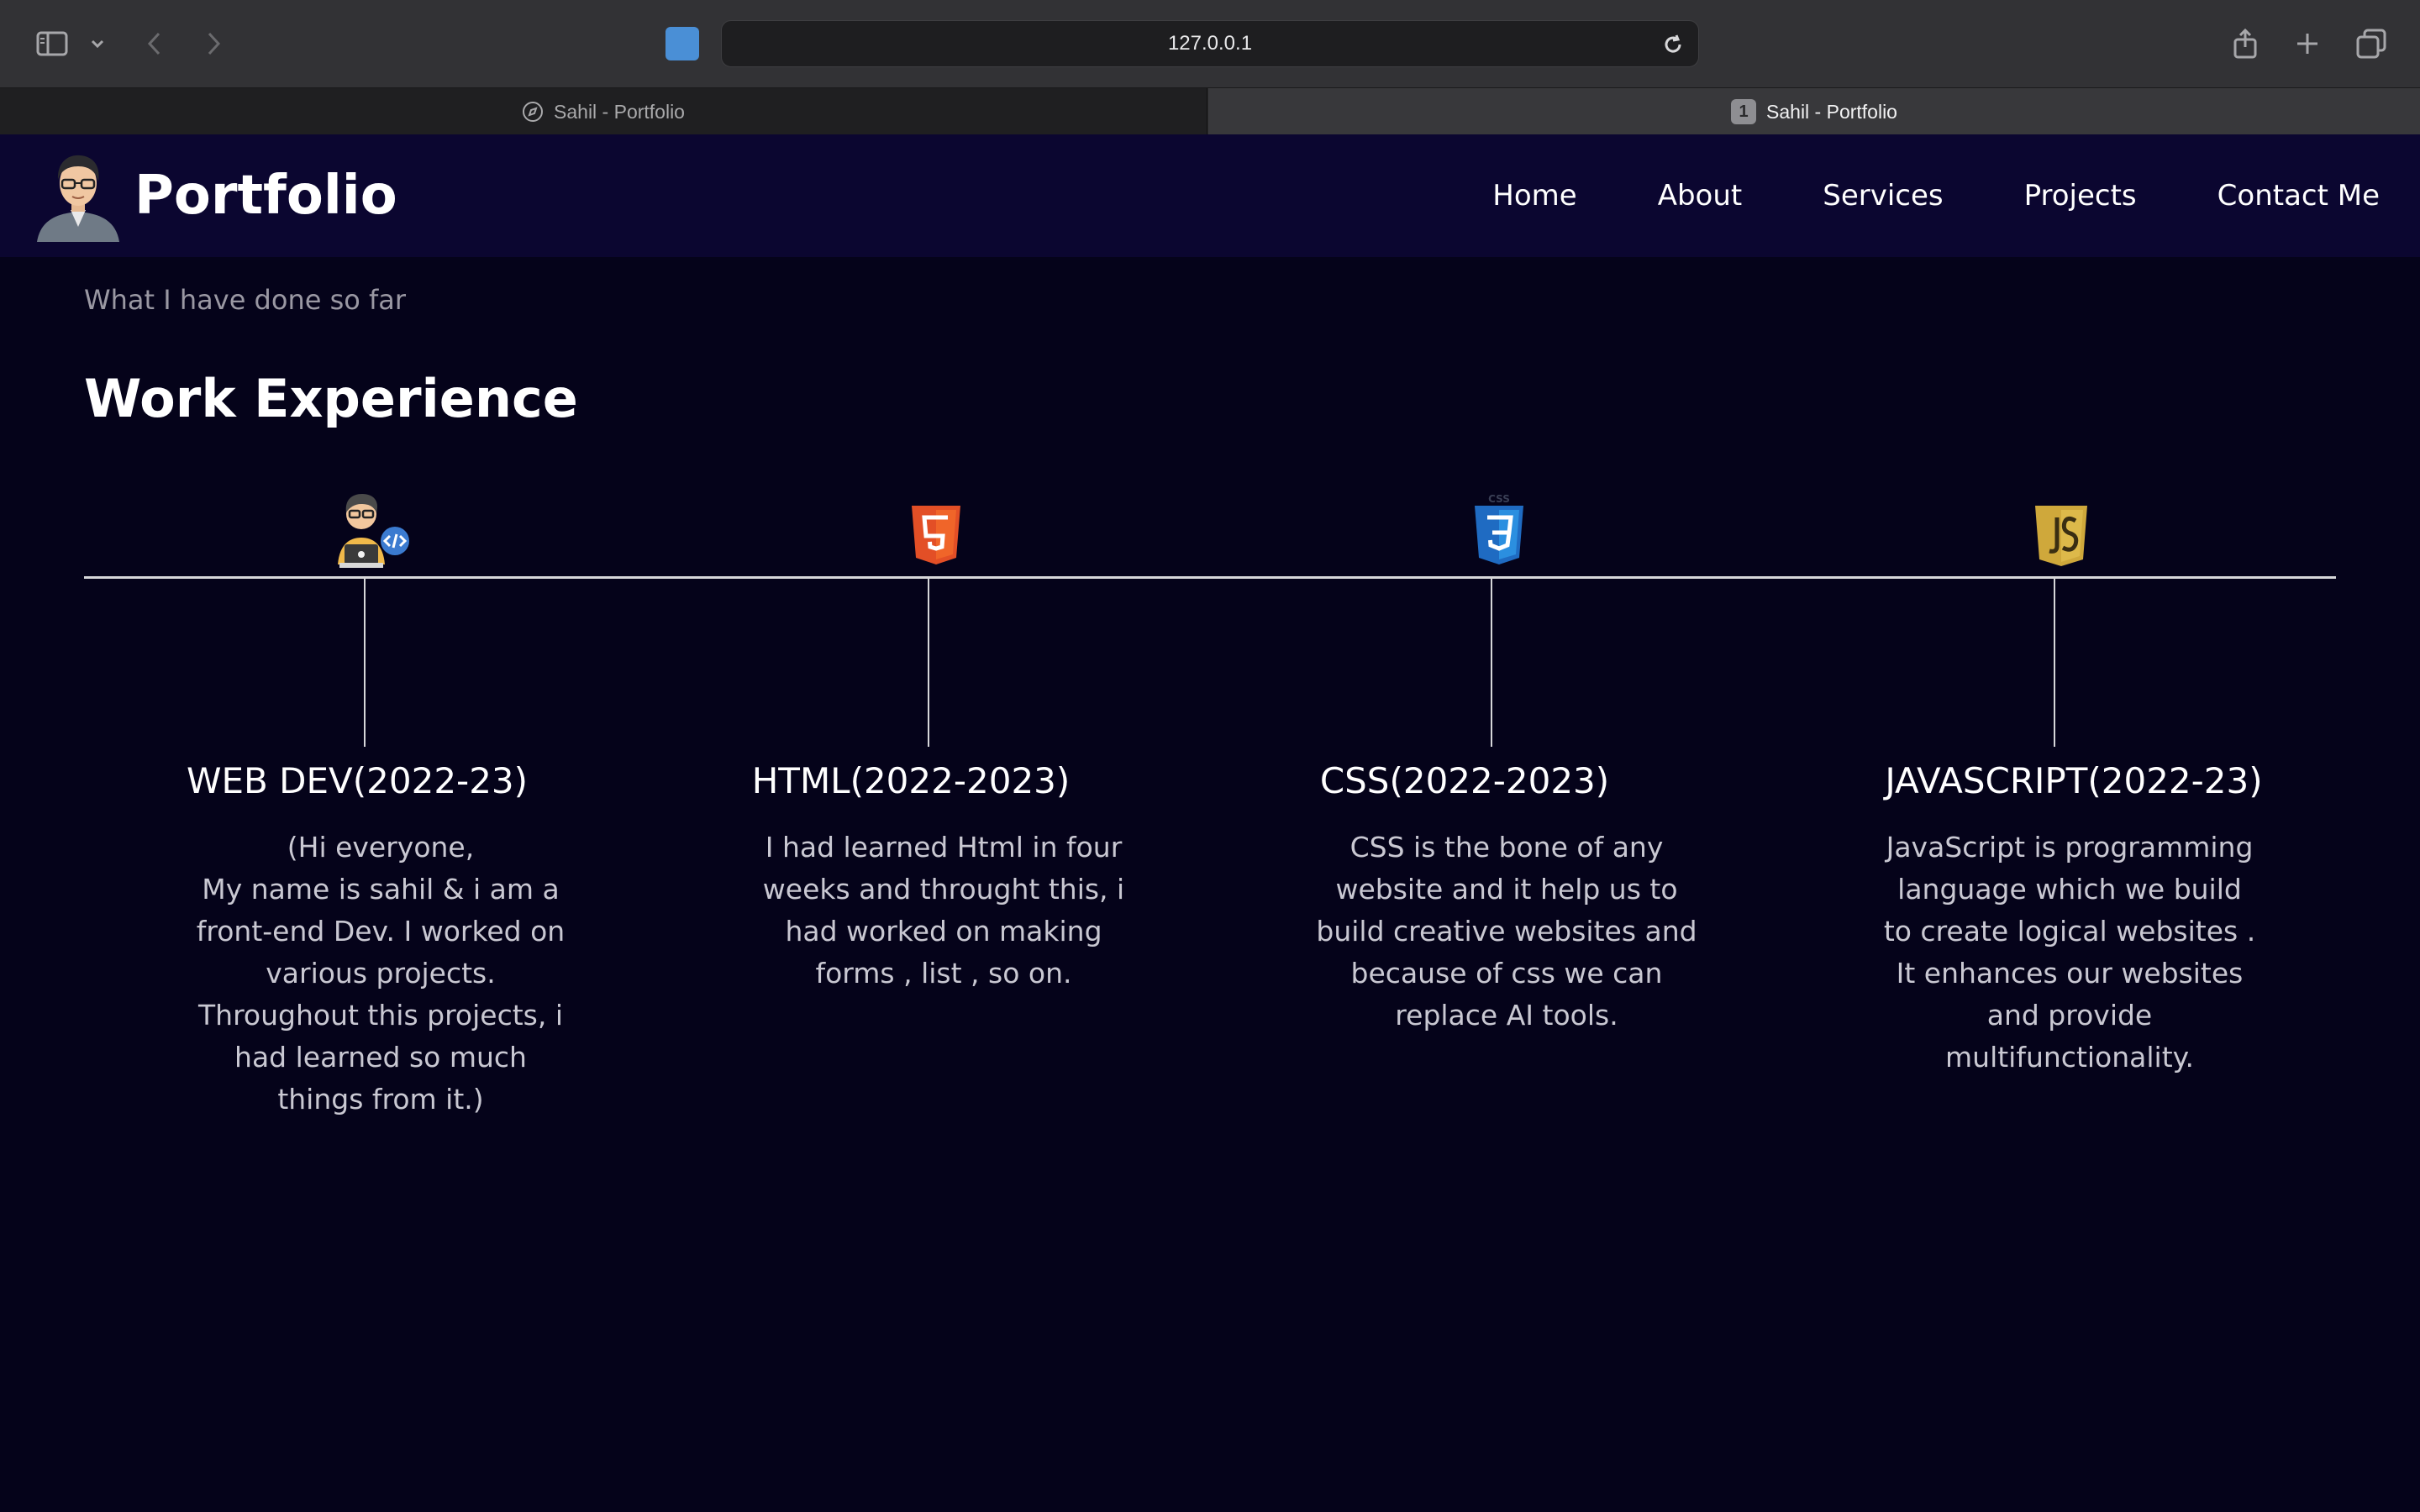 The image size is (2420, 1512). What do you see at coordinates (2298, 196) in the screenshot?
I see `nav-link-contact: Contact Me` at bounding box center [2298, 196].